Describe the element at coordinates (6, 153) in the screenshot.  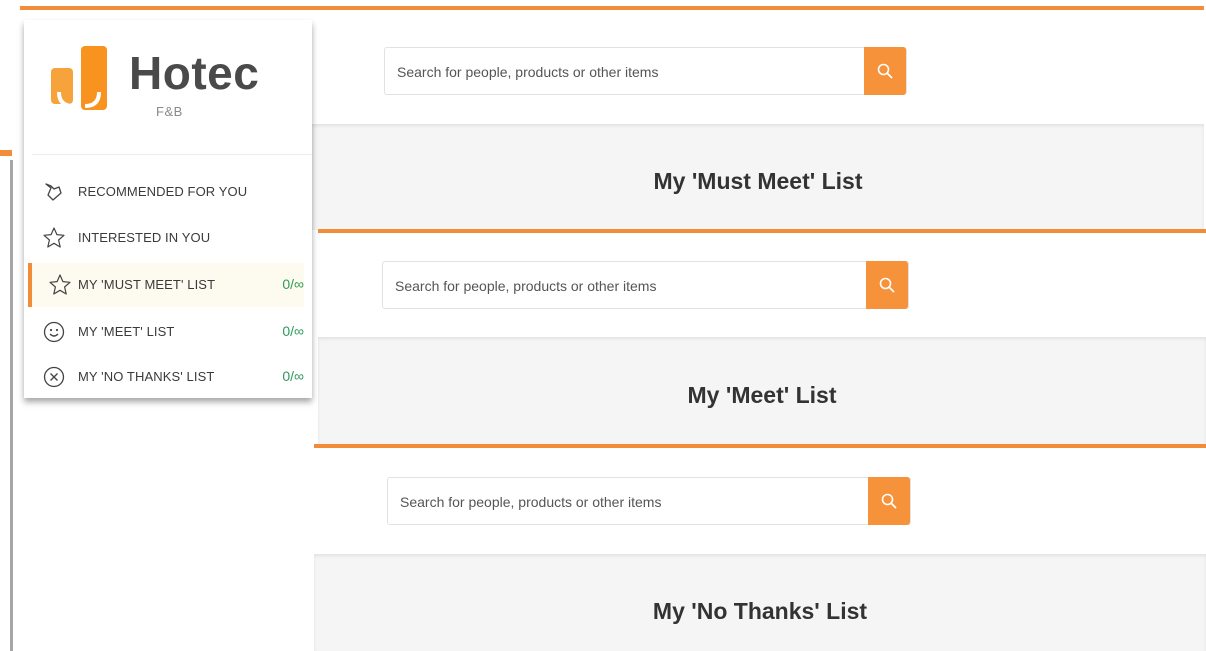
I see `accent-tick` at that location.